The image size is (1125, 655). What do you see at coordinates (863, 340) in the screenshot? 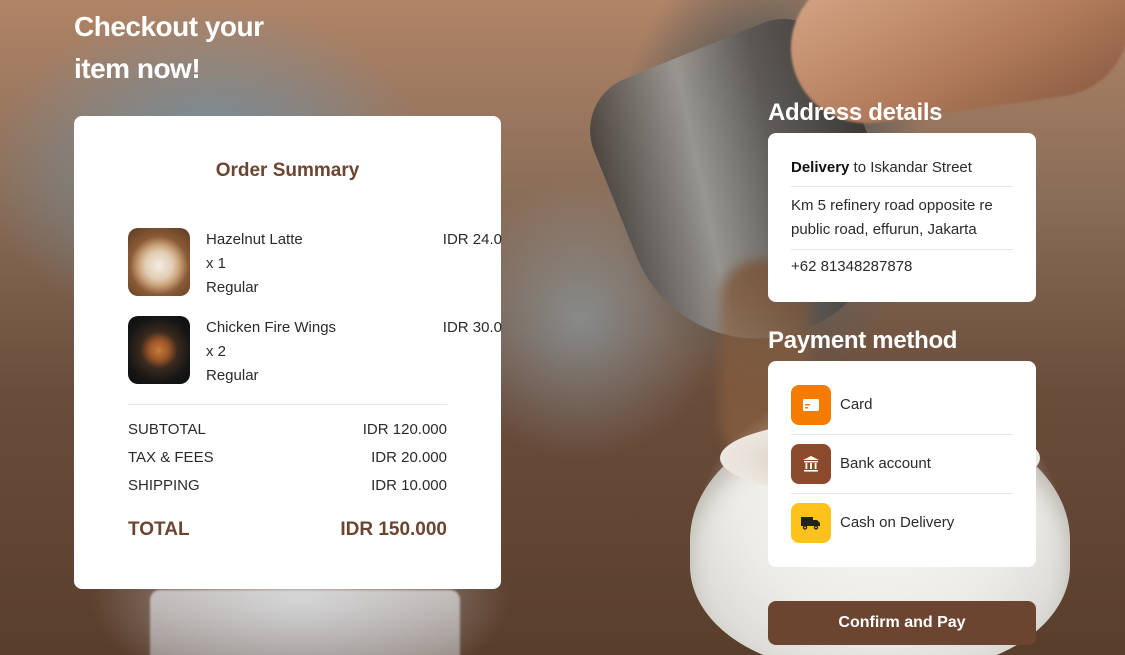
I see `payment-section-title: Payment method` at bounding box center [863, 340].